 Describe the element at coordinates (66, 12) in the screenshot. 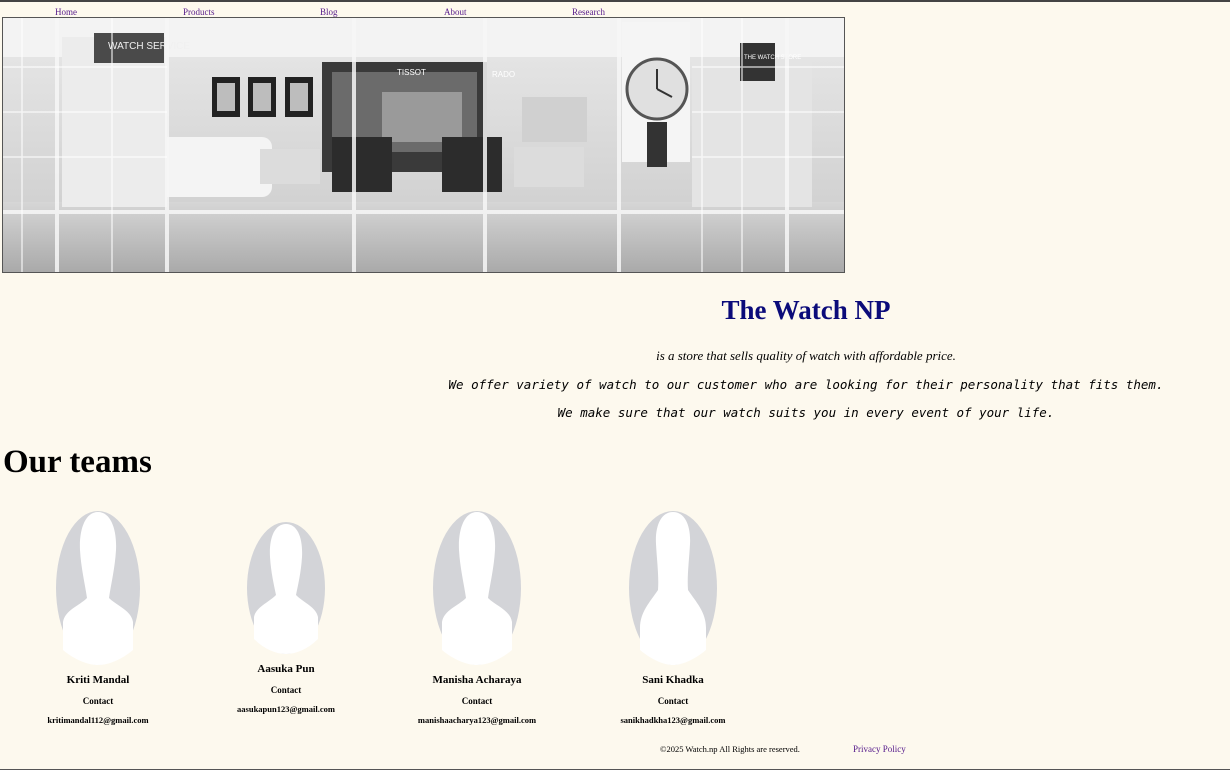

I see `nav-link-home: Home` at that location.